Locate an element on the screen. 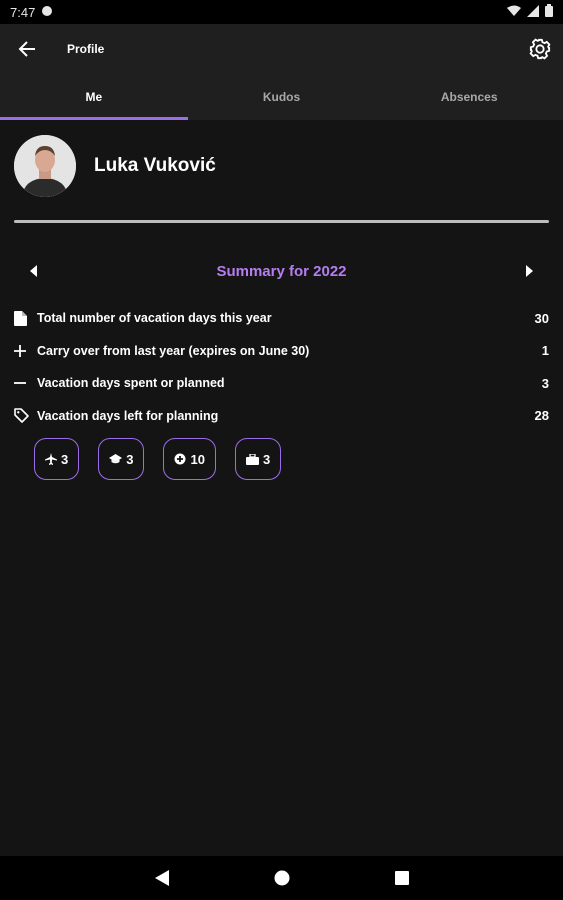  chevron-right-icon is located at coordinates (529, 271).